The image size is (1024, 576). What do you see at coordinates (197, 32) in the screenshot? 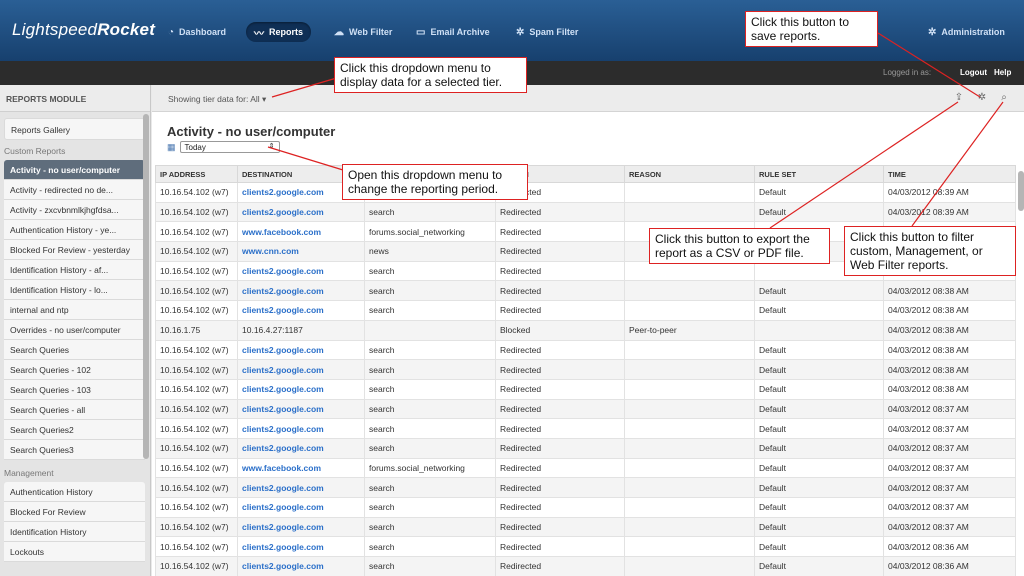
I see `nav-dashboard: ◔ Dashboard` at bounding box center [197, 32].